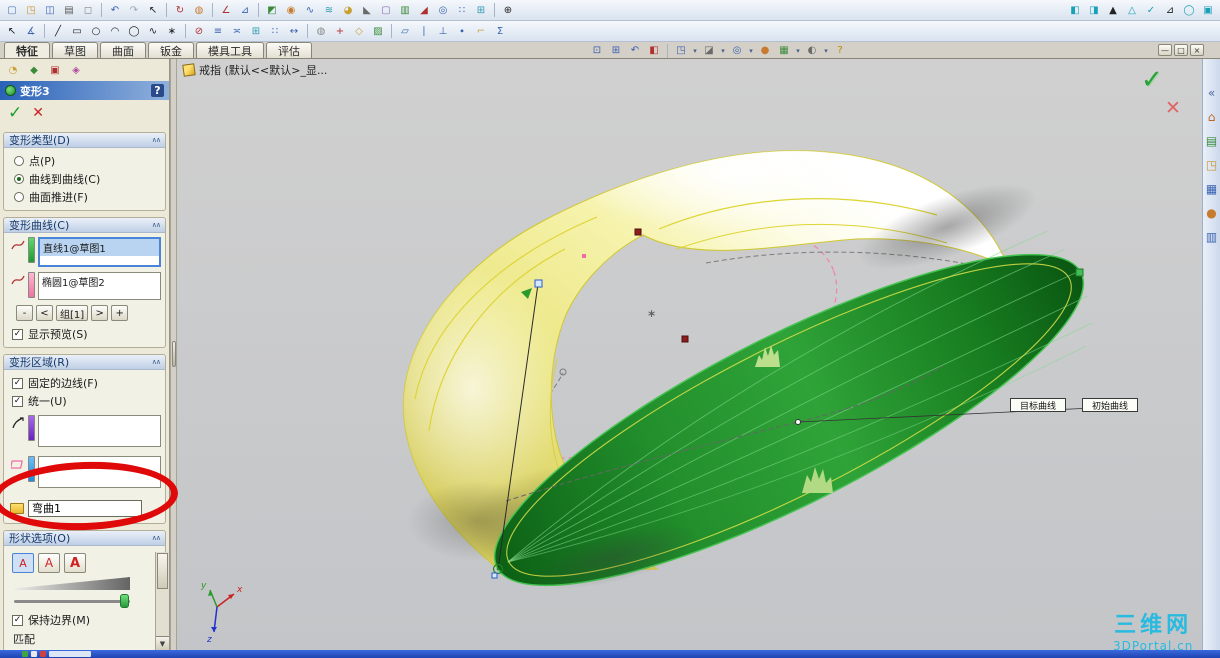 This screenshot has height=658, width=1220. I want to click on sweep-icon: ∿, so click(310, 10).